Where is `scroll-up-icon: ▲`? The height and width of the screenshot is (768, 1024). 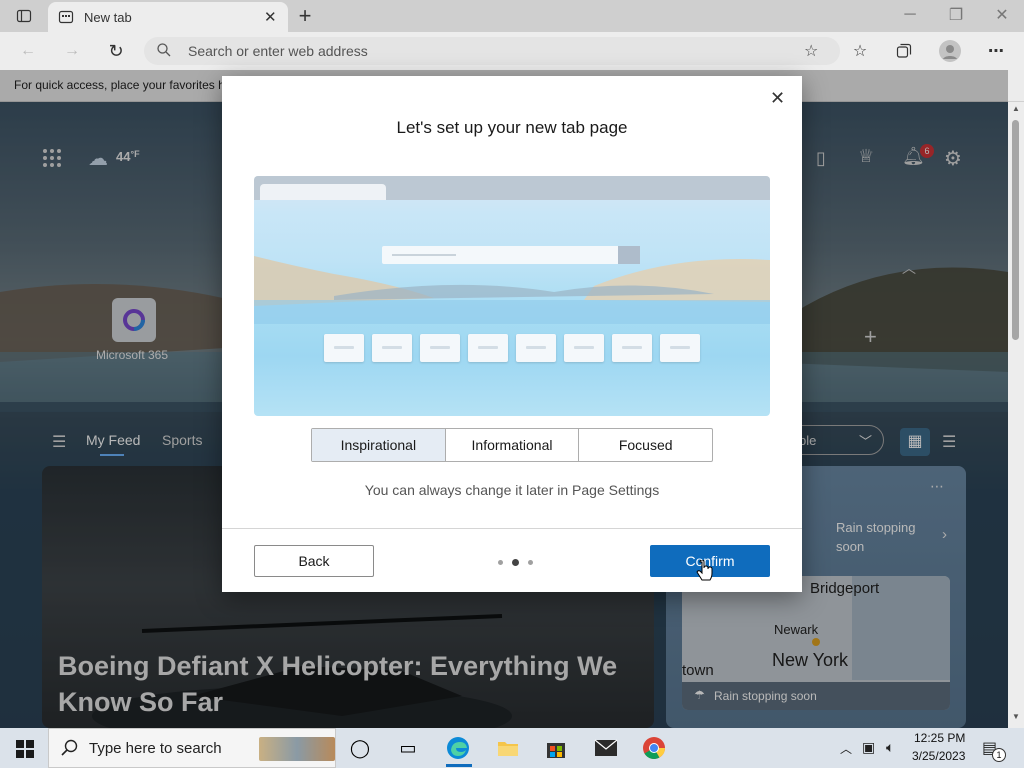 scroll-up-icon: ▲ is located at coordinates (1016, 108).